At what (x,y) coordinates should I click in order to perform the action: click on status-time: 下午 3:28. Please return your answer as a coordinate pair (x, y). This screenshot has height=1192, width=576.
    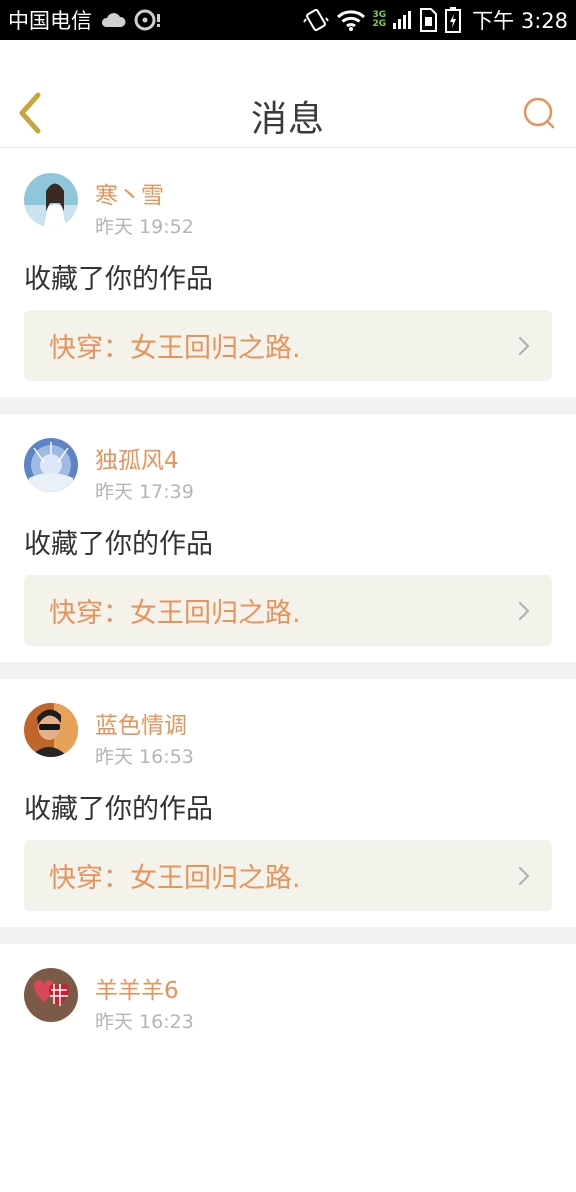
    Looking at the image, I should click on (520, 21).